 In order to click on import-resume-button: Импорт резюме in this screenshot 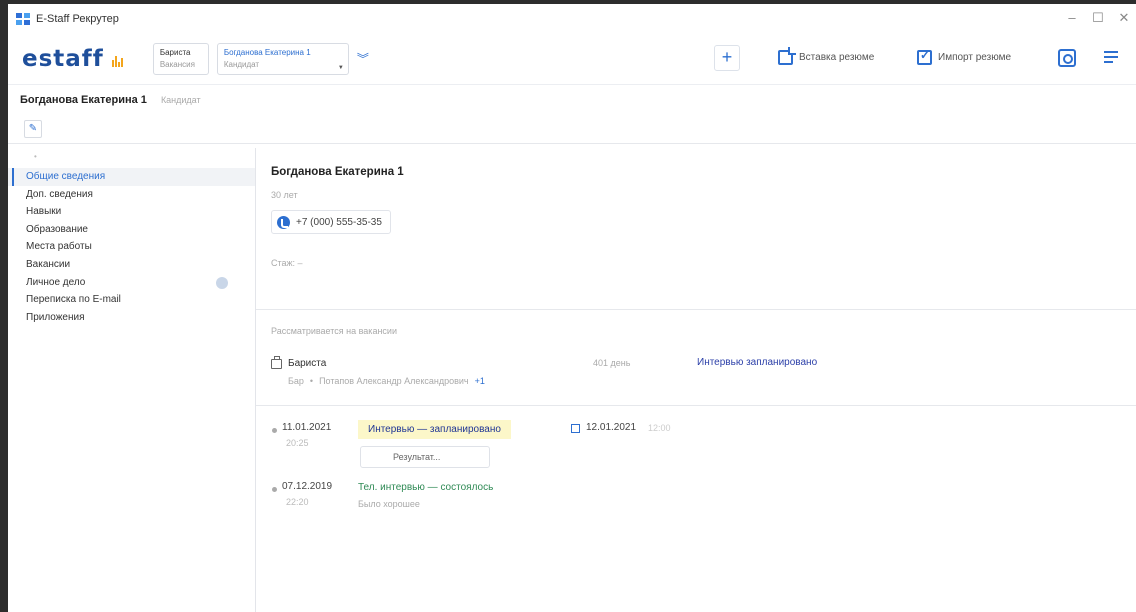, I will do `click(964, 56)`.